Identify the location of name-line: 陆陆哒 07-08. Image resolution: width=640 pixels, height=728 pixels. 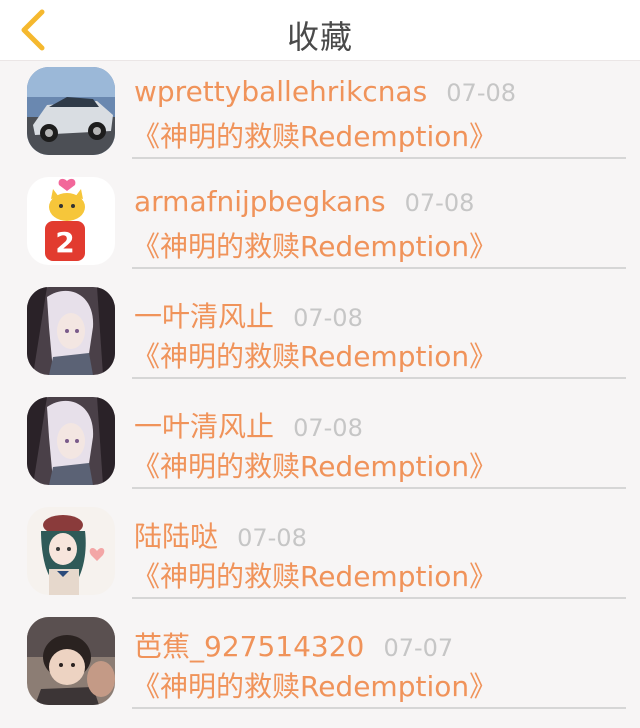
(220, 535).